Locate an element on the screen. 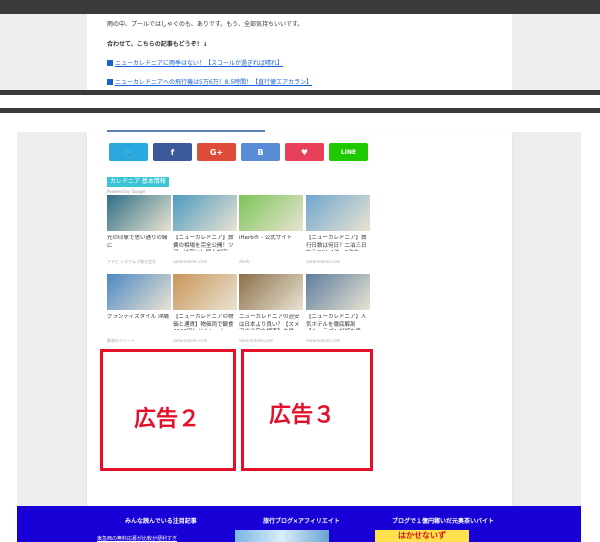 This screenshot has width=600, height=542. ad-slot-2-label: 広告２ is located at coordinates (167, 419).